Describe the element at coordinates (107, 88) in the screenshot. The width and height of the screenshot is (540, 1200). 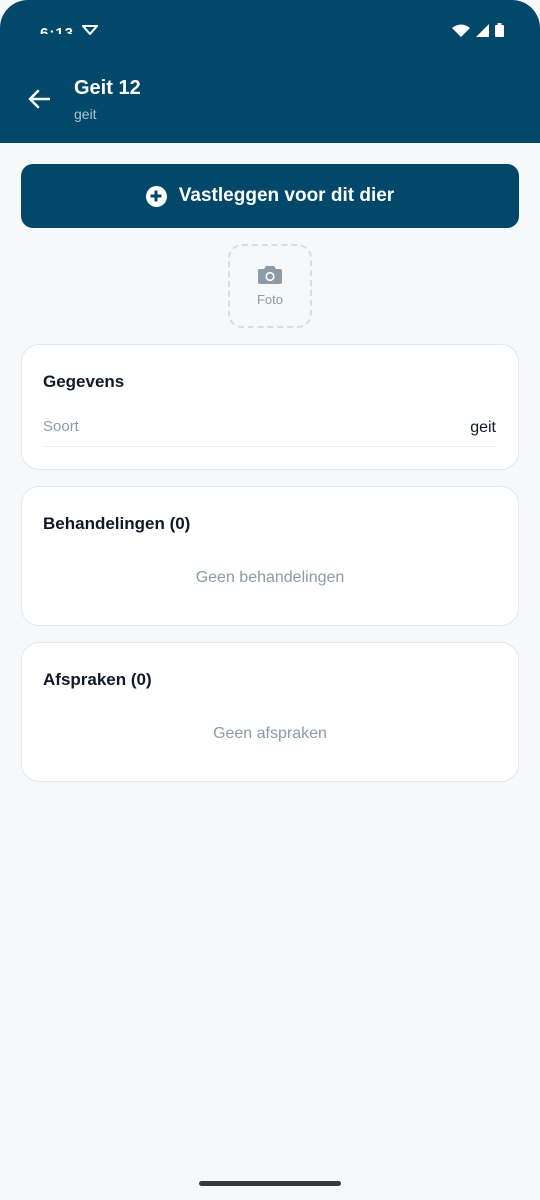
I see `page-title: Geit 12` at that location.